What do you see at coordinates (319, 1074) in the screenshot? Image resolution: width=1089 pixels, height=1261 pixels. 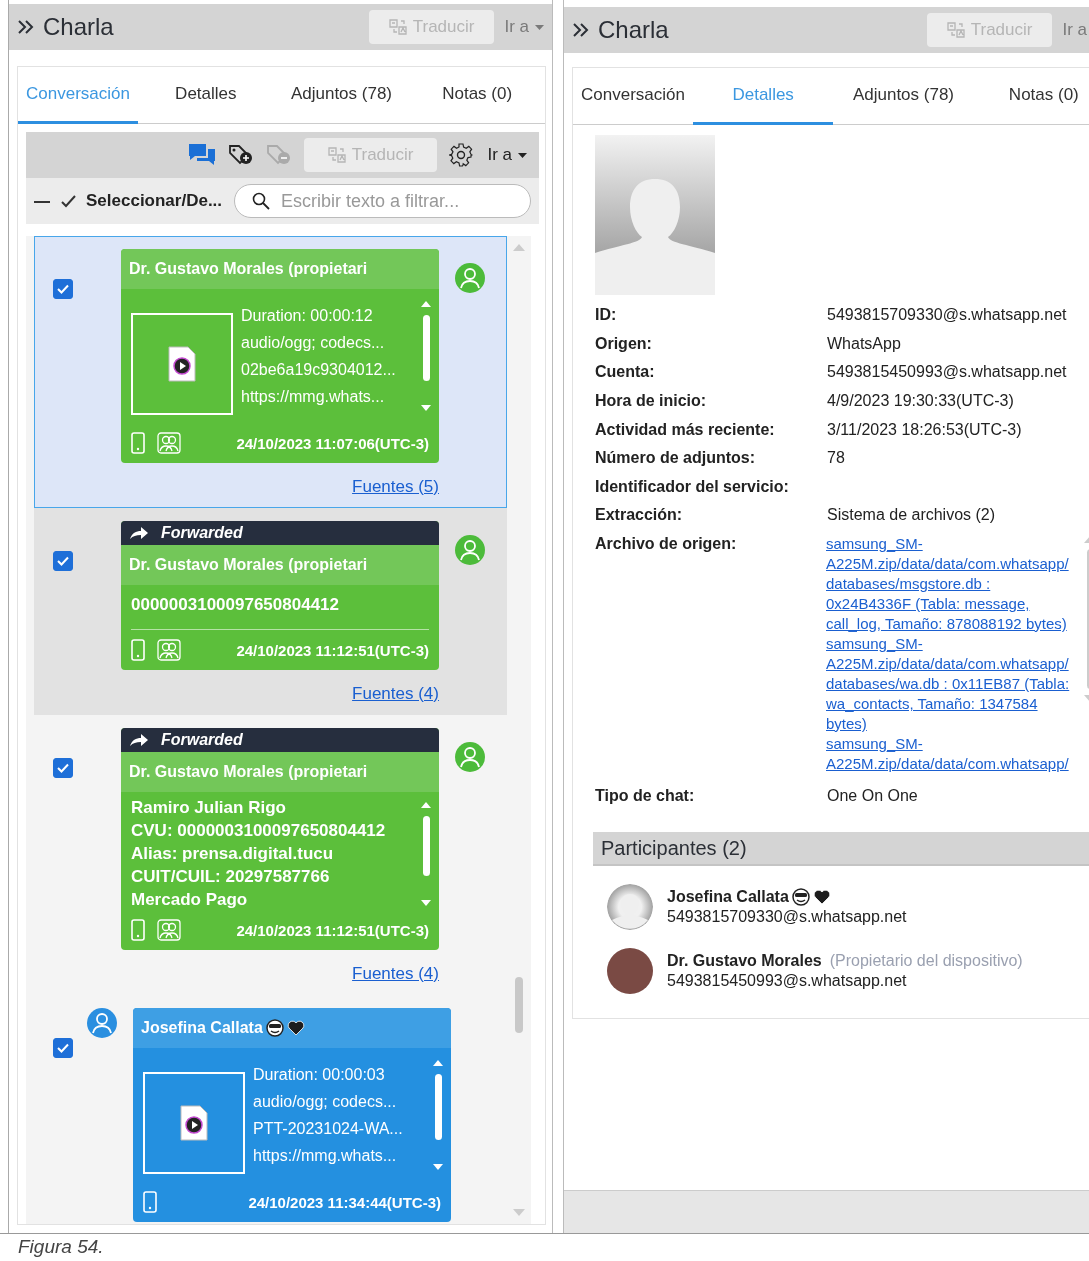 I see `attachment-detail: Duration: 00:00:03` at bounding box center [319, 1074].